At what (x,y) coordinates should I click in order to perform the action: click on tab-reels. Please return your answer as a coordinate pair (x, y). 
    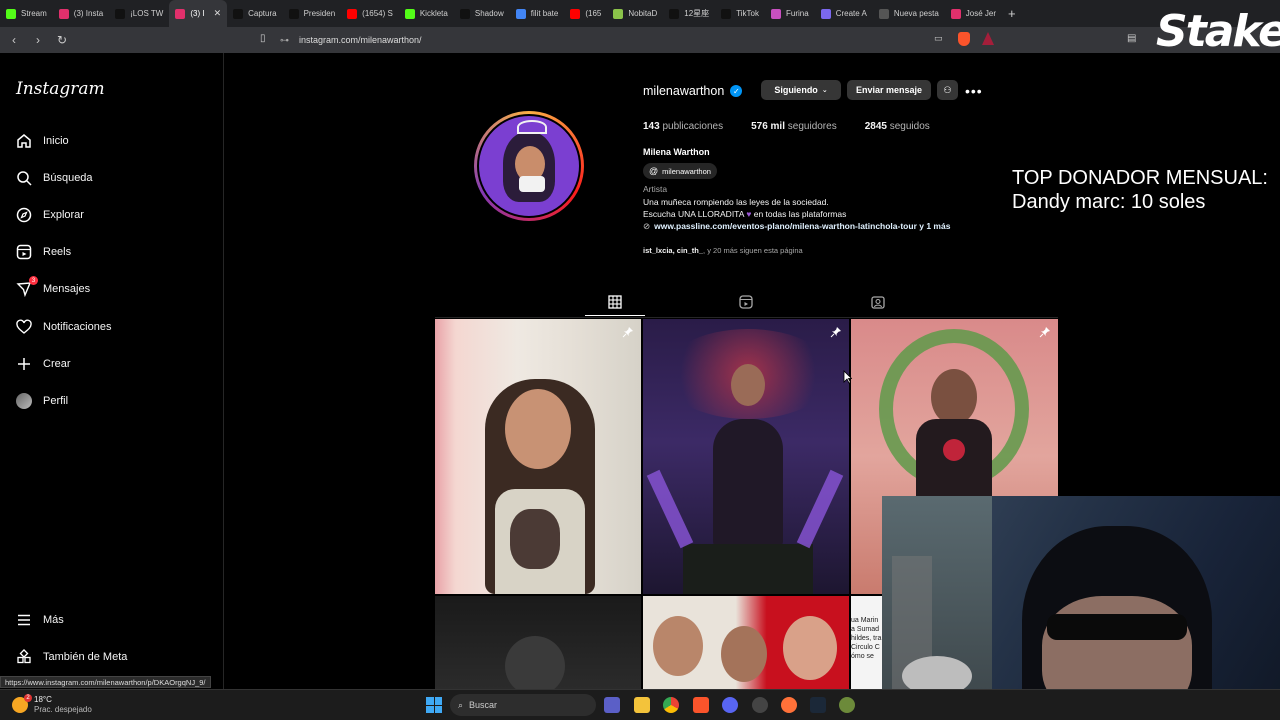
    Looking at the image, I should click on (746, 302).